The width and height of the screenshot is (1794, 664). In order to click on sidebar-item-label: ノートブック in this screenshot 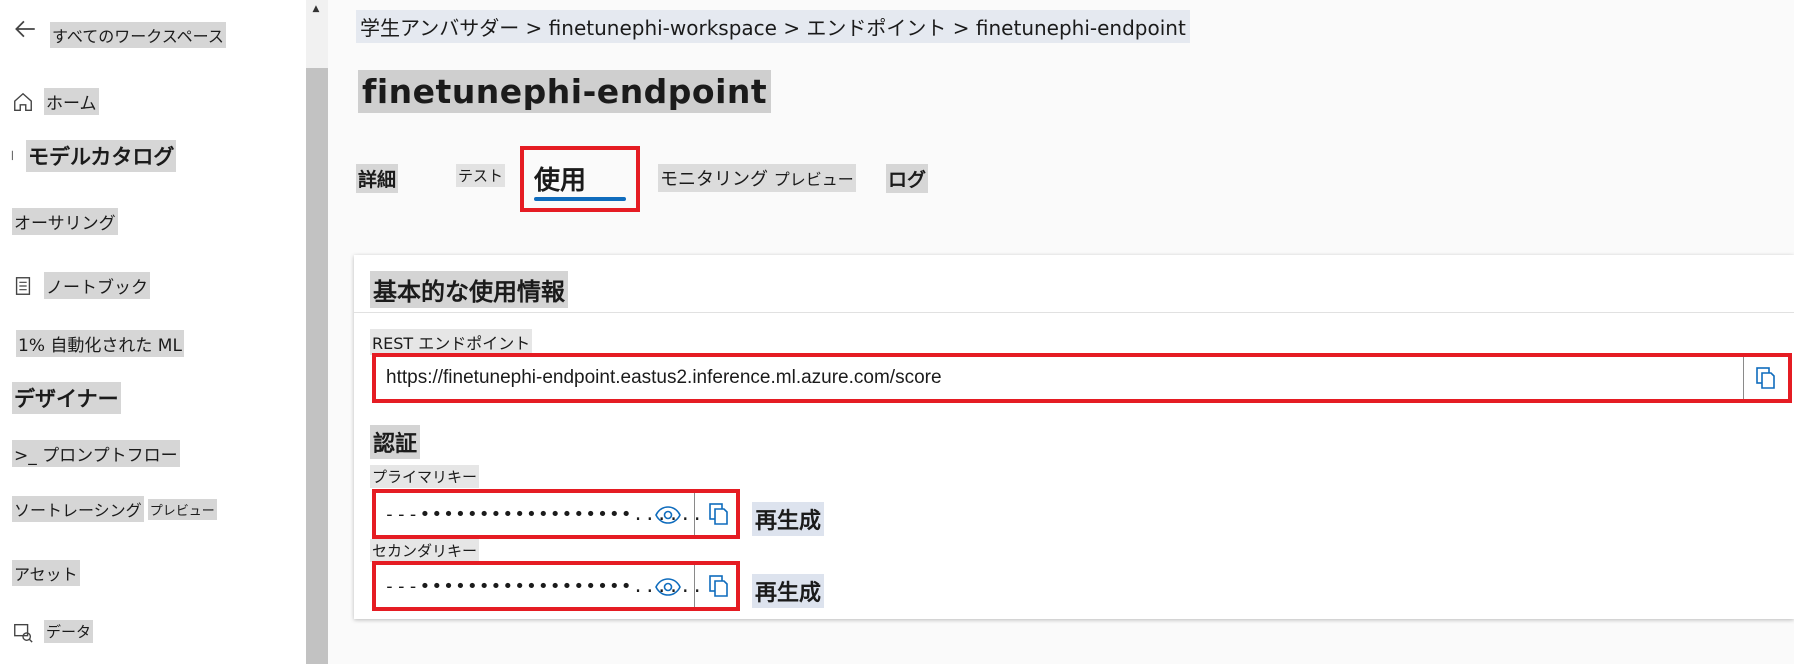, I will do `click(97, 285)`.